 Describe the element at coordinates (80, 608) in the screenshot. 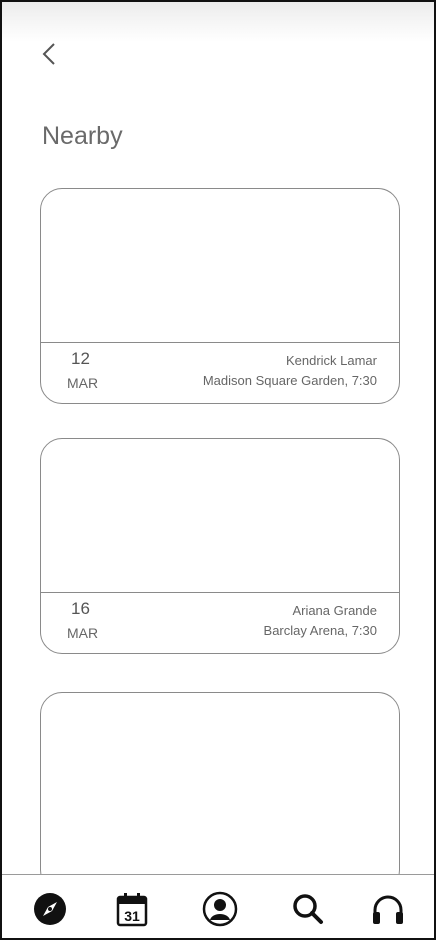

I see `event-day: 16` at that location.